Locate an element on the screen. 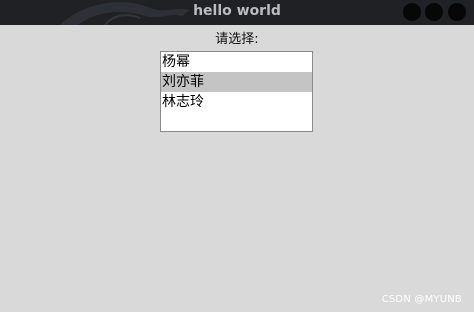  options-listbox: 杨幂 刘亦菲 林志玲 is located at coordinates (236, 91).